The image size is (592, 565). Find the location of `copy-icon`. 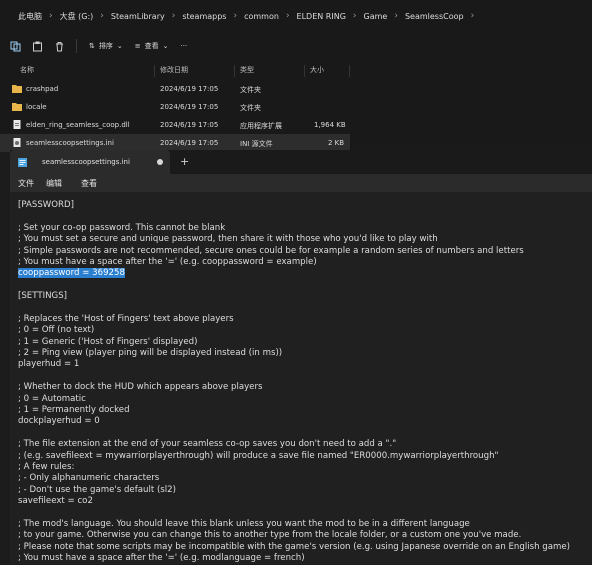

copy-icon is located at coordinates (15, 46).